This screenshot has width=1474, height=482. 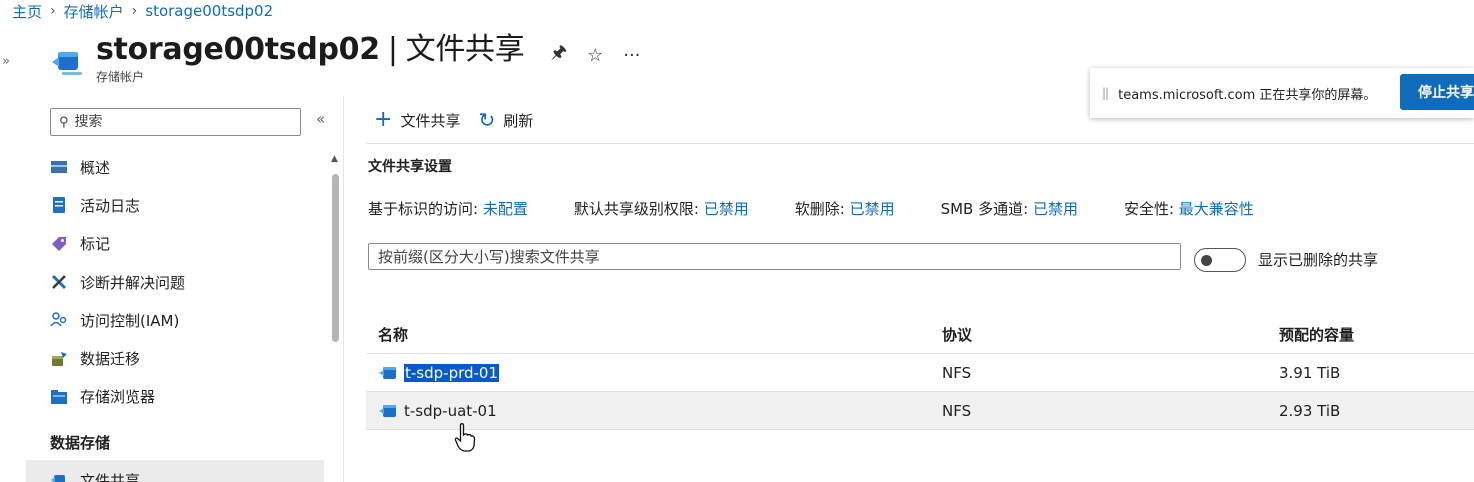 I want to click on wrench-icon, so click(x=59, y=282).